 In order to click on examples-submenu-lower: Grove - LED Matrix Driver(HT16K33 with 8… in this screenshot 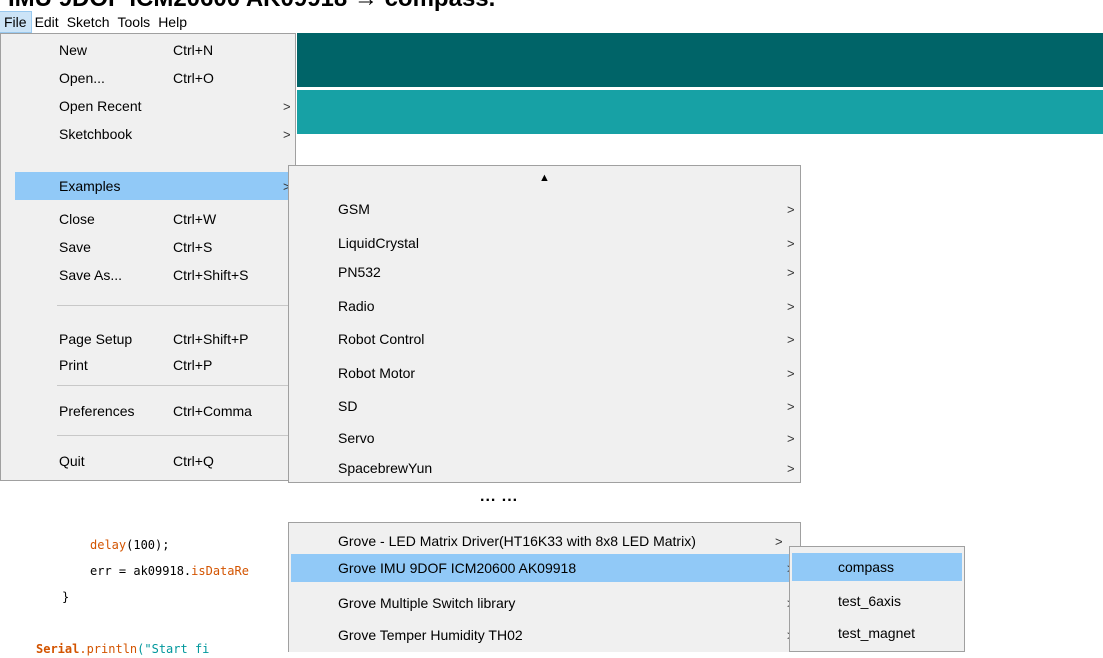, I will do `click(544, 587)`.